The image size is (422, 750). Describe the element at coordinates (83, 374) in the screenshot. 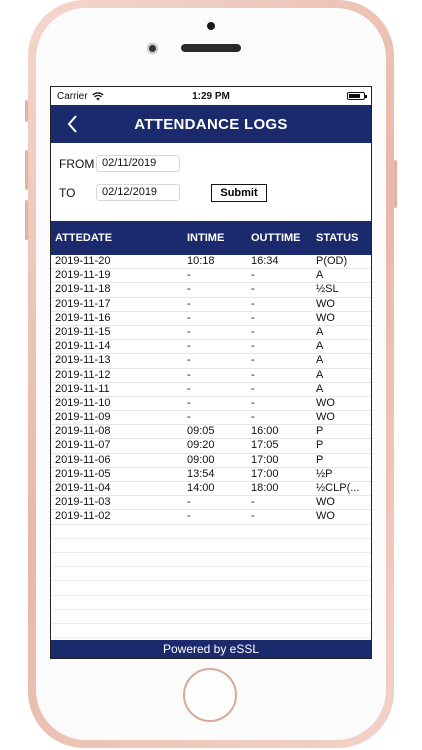

I see `cell-attedate: 2019-11-12` at that location.